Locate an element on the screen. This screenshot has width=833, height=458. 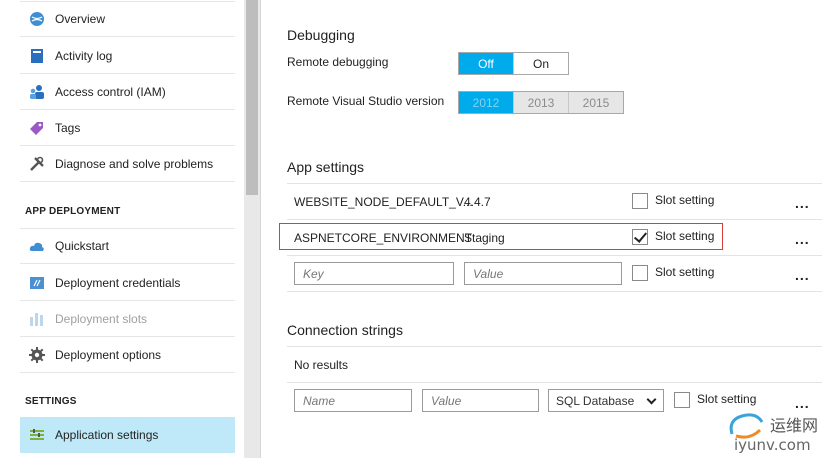
watermark-logo: 运维网 iyunv.com is located at coordinates (779, 434).